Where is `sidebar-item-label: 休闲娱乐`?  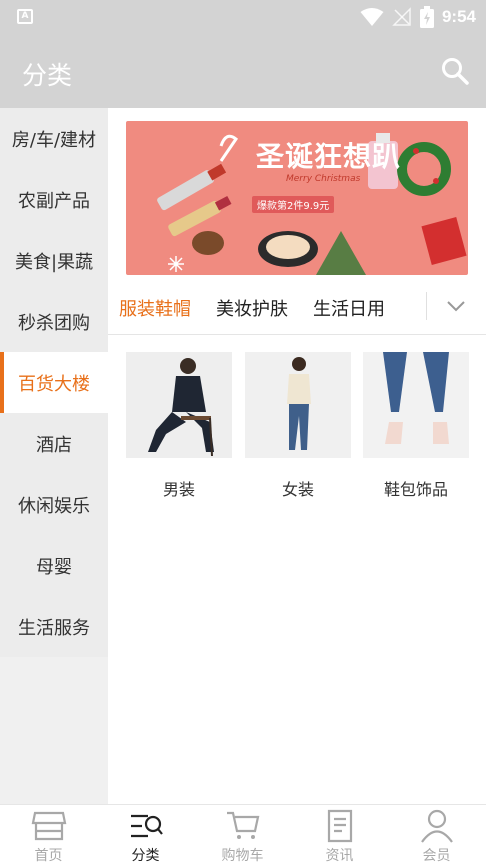 sidebar-item-label: 休闲娱乐 is located at coordinates (54, 506).